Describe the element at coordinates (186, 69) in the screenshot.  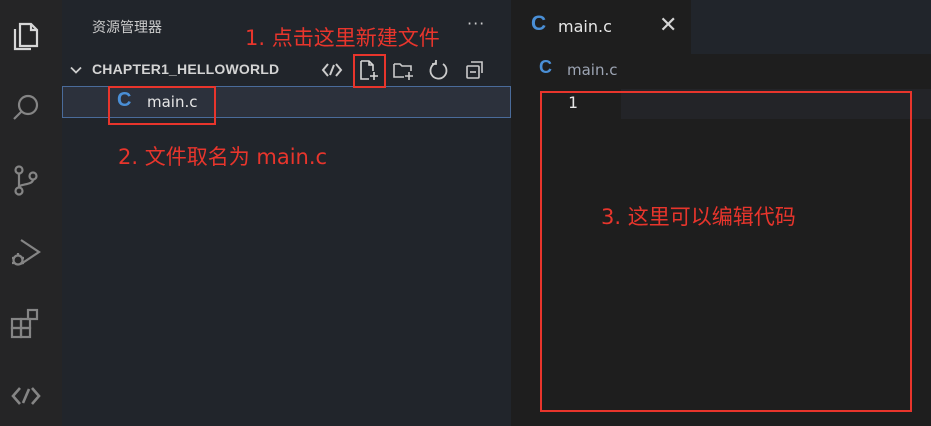
I see `workspace-title: CHAPTER1_HELLOWORLD` at that location.